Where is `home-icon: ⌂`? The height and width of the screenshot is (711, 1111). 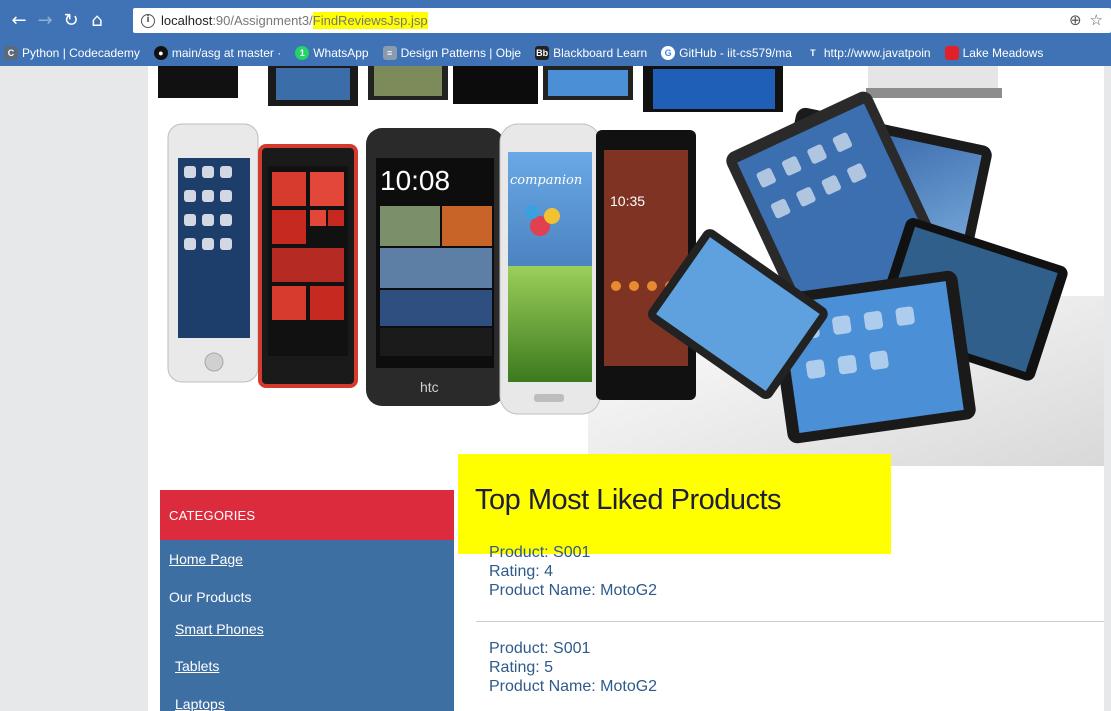
home-icon: ⌂ is located at coordinates (97, 20).